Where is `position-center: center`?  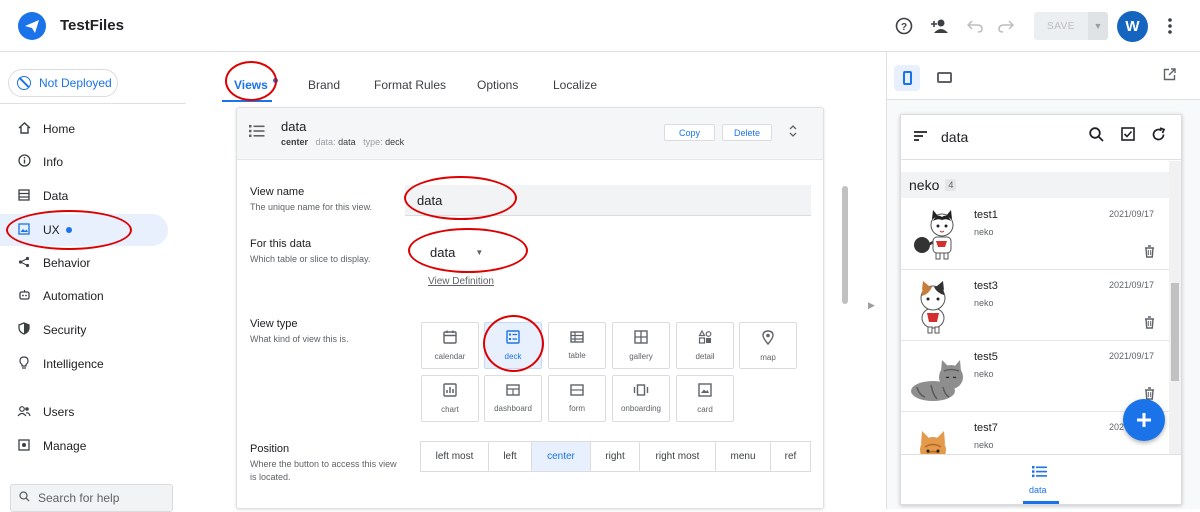
position-center: center is located at coordinates (561, 456).